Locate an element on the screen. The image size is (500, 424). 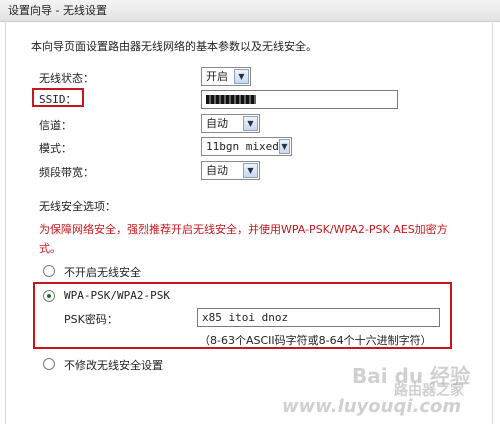
channel-select: 自动 ▼ is located at coordinates (230, 123).